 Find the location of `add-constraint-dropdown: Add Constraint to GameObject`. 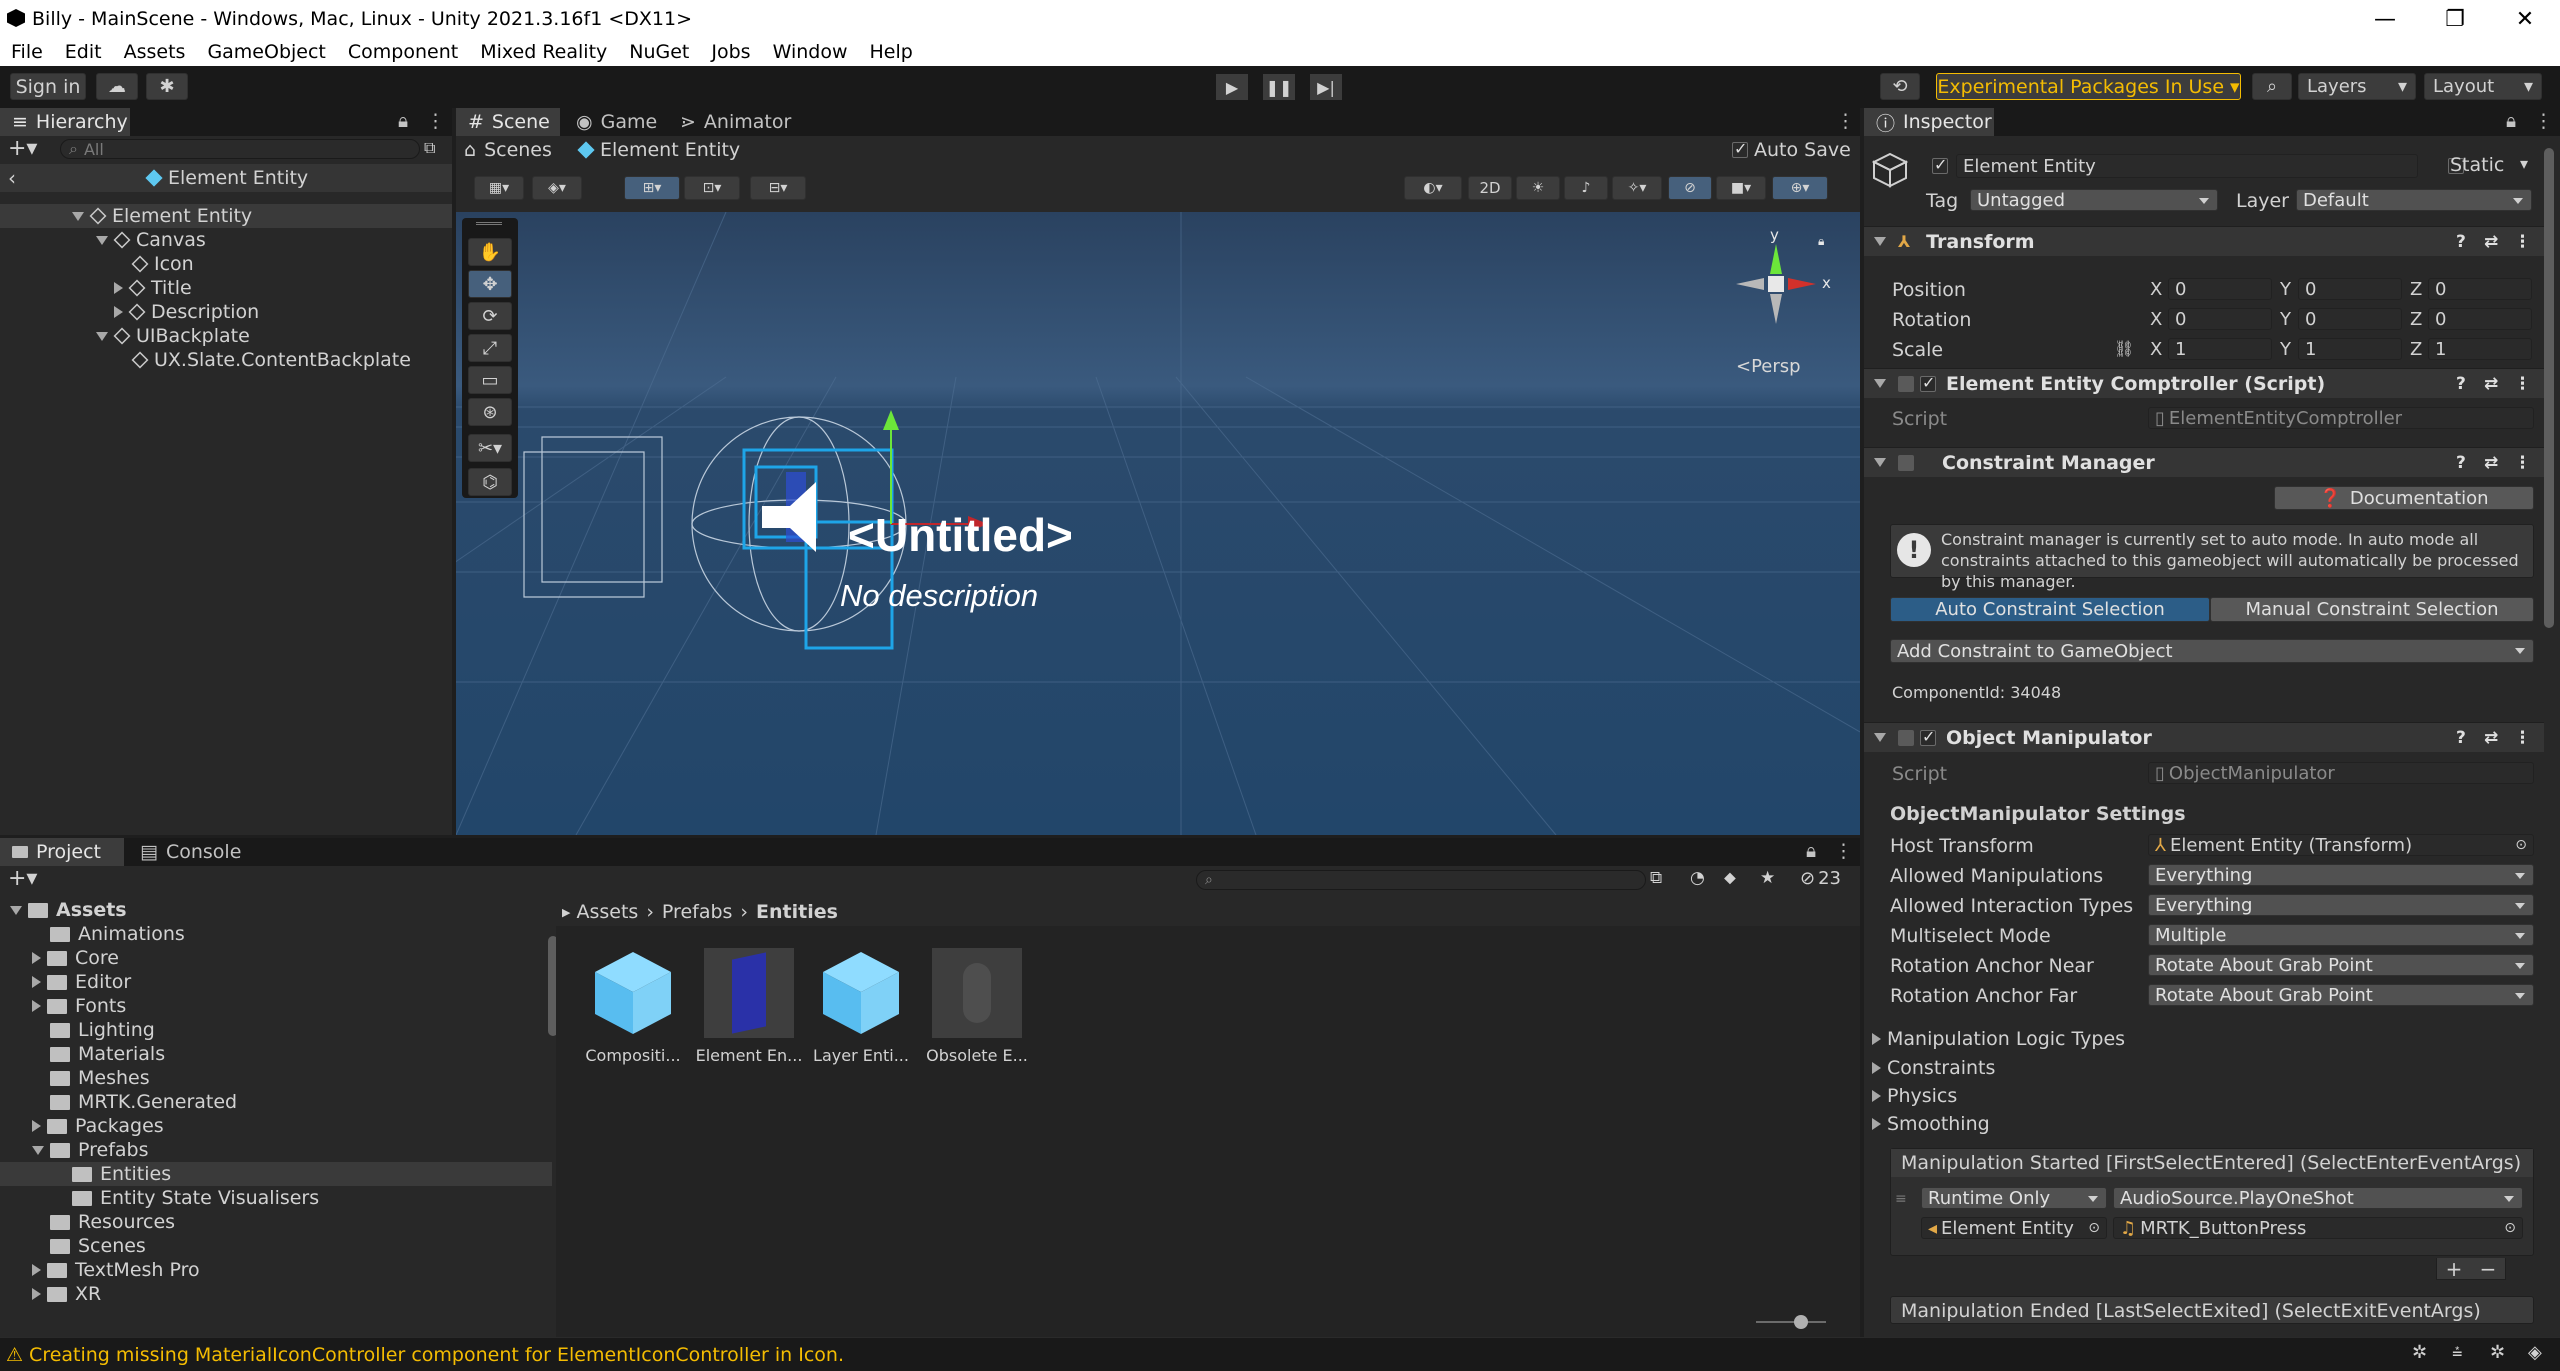

add-constraint-dropdown: Add Constraint to GameObject is located at coordinates (2212, 651).